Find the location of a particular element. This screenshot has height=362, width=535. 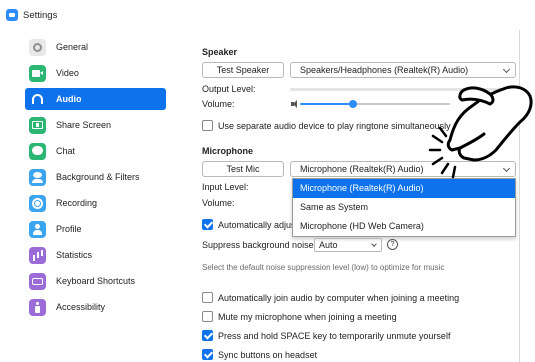

sidebar-item-label: Share Screen is located at coordinates (84, 125).